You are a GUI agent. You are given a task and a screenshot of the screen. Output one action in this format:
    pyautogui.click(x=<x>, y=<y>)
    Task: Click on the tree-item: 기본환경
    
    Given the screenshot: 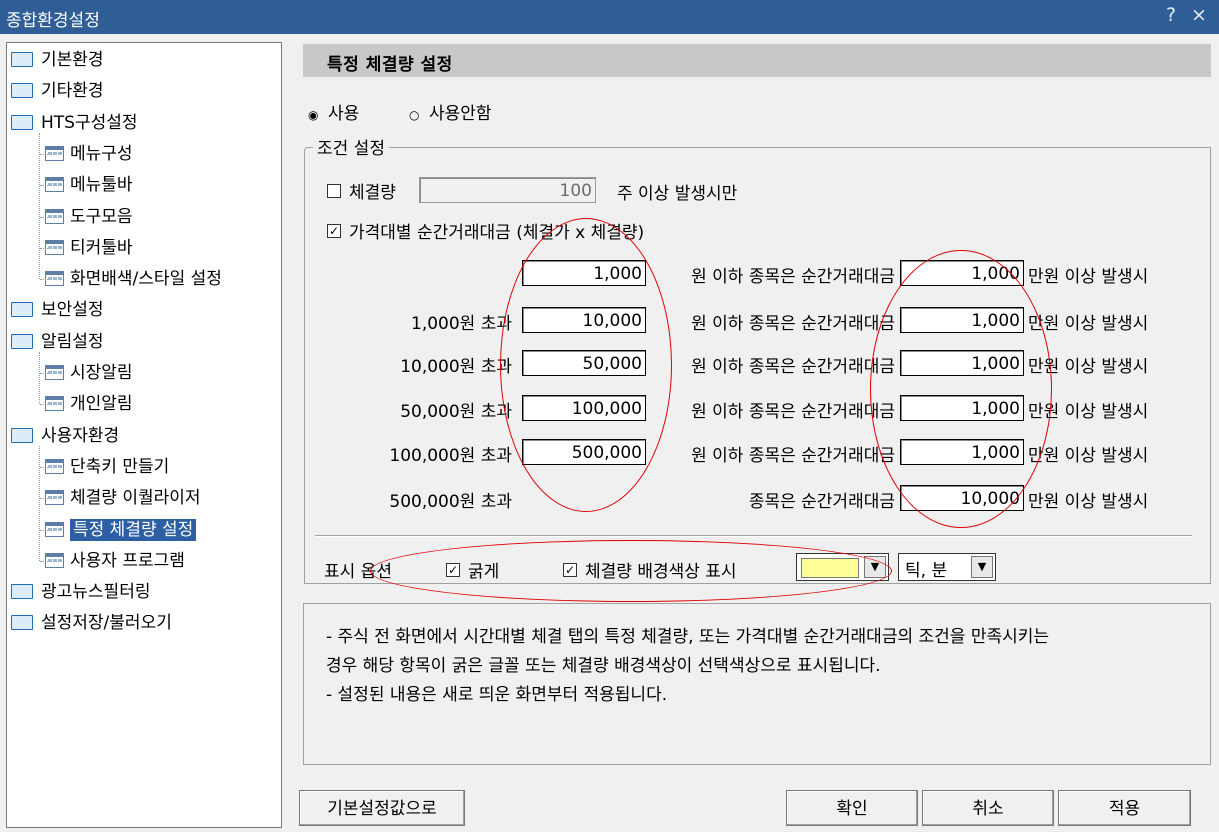 What is the action you would take?
    pyautogui.click(x=57, y=60)
    